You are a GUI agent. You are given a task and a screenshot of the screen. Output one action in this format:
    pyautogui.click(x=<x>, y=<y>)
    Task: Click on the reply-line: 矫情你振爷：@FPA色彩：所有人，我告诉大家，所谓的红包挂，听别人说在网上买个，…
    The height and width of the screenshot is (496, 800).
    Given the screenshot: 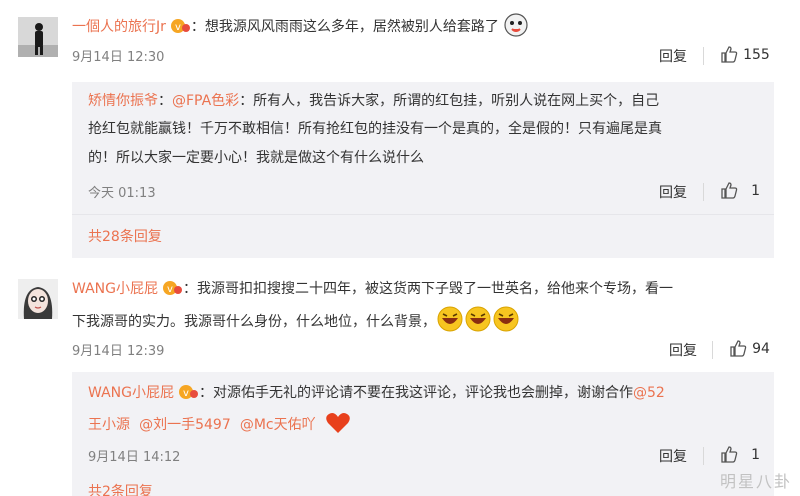 What is the action you would take?
    pyautogui.click(x=373, y=100)
    